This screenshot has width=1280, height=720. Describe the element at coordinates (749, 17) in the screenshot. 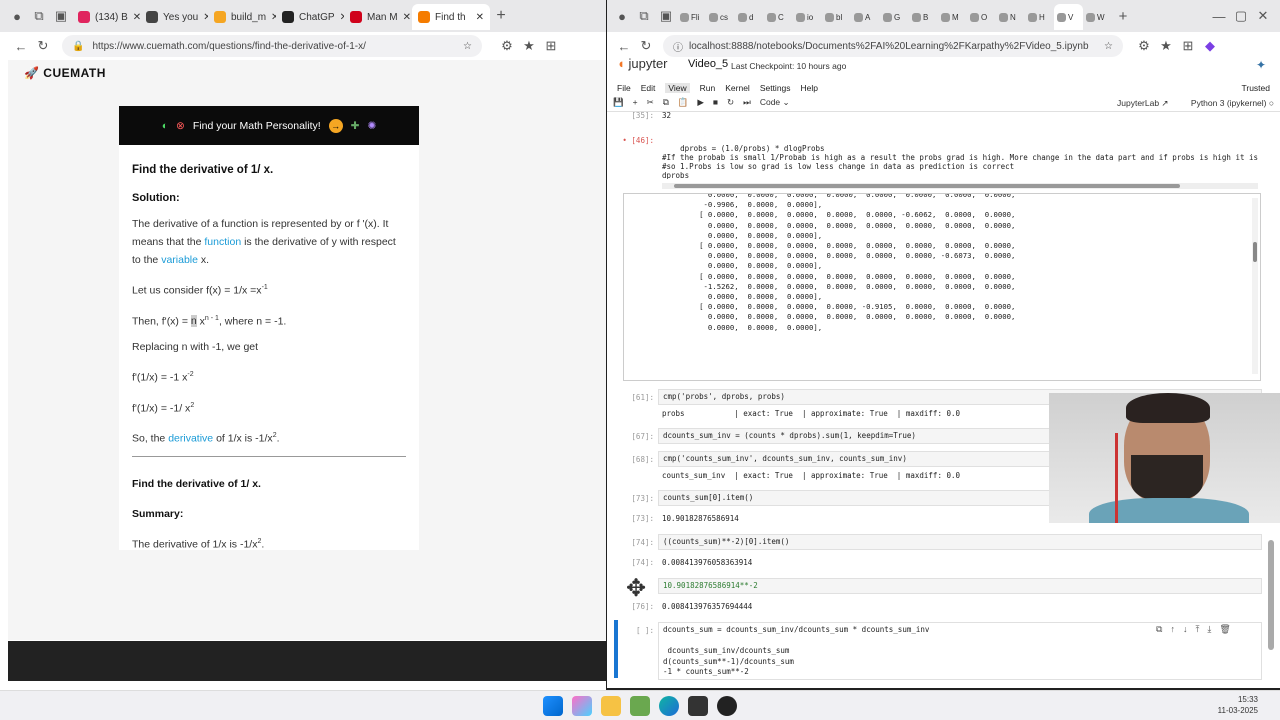

I see `browser-tab: d` at that location.